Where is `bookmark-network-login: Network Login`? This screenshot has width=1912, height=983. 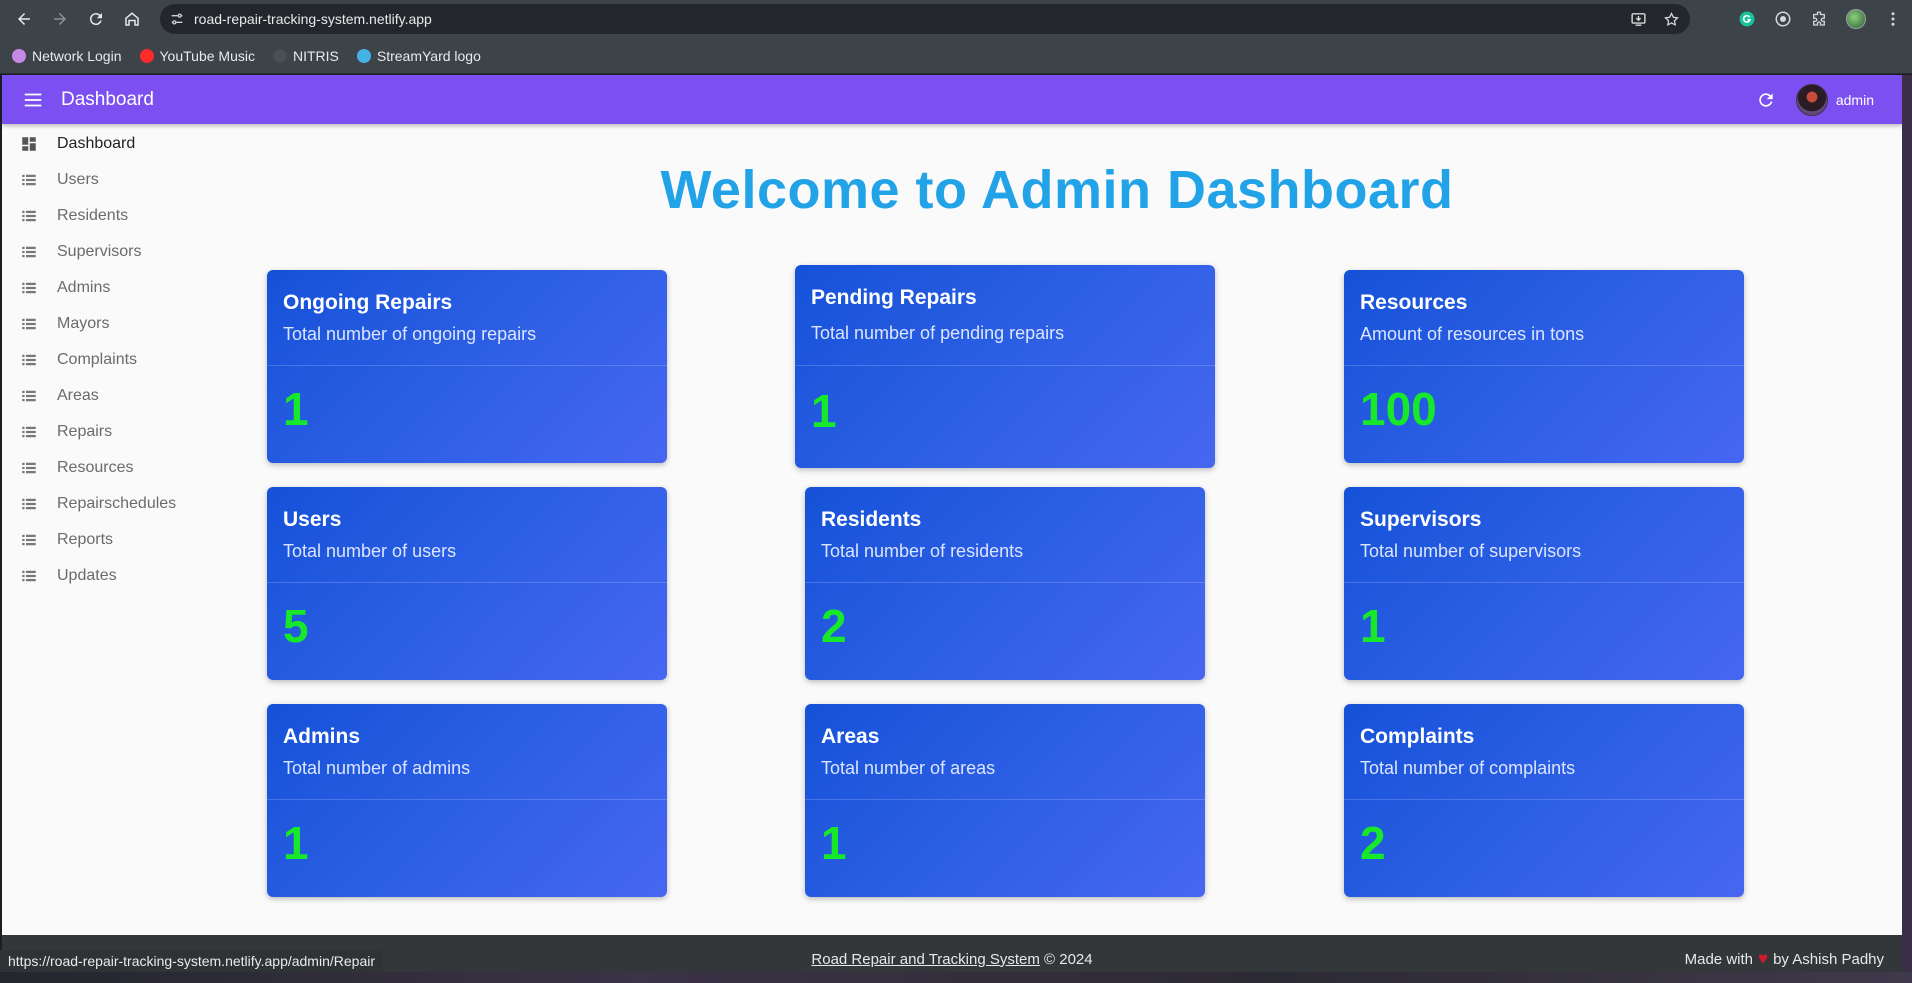
bookmark-network-login: Network Login is located at coordinates (67, 56).